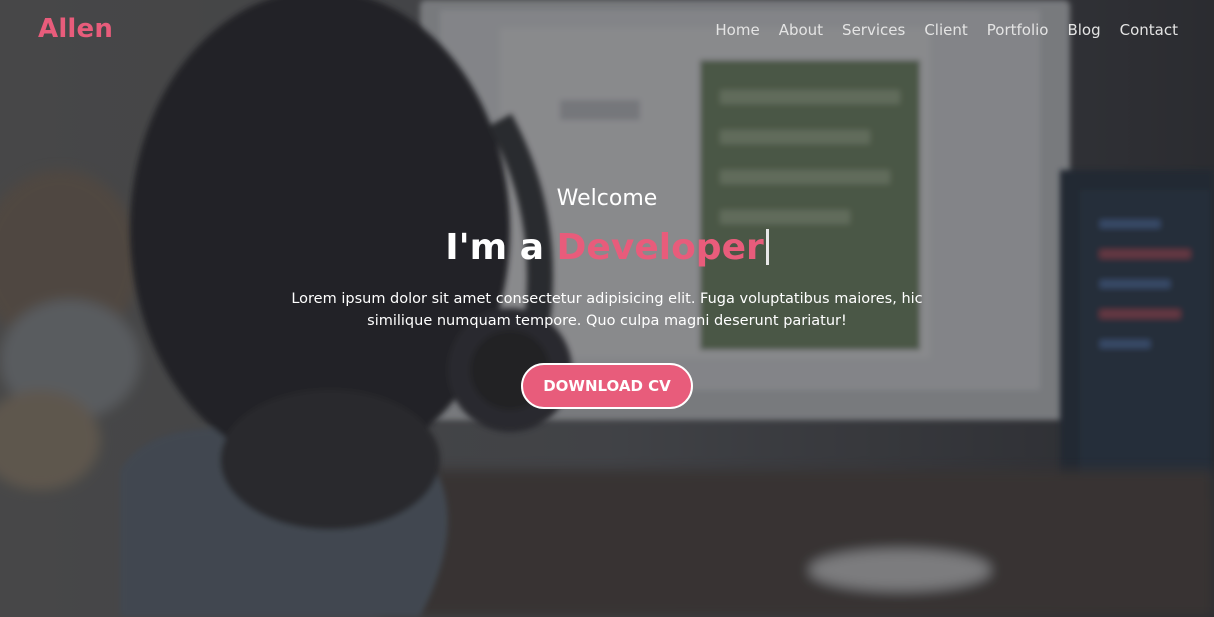 This screenshot has height=617, width=1214. What do you see at coordinates (607, 386) in the screenshot?
I see `download-cv-button: DOWNLOAD CV` at bounding box center [607, 386].